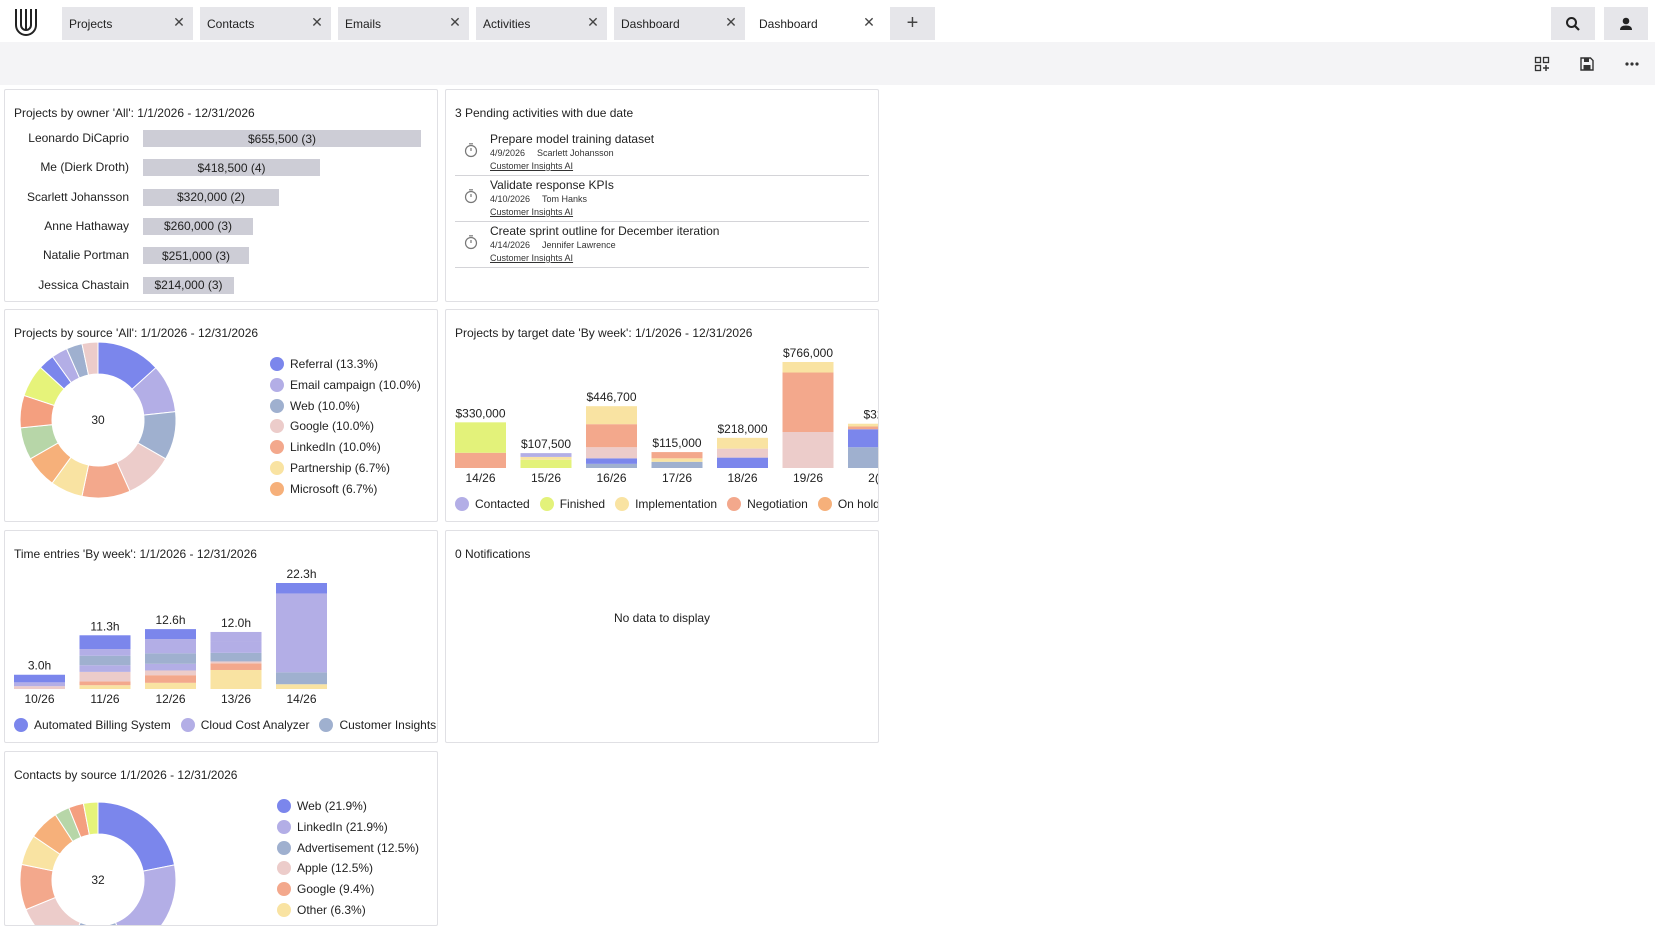 The image size is (1655, 926). What do you see at coordinates (282, 138) in the screenshot?
I see `owner-bar: $655,500 (3)` at bounding box center [282, 138].